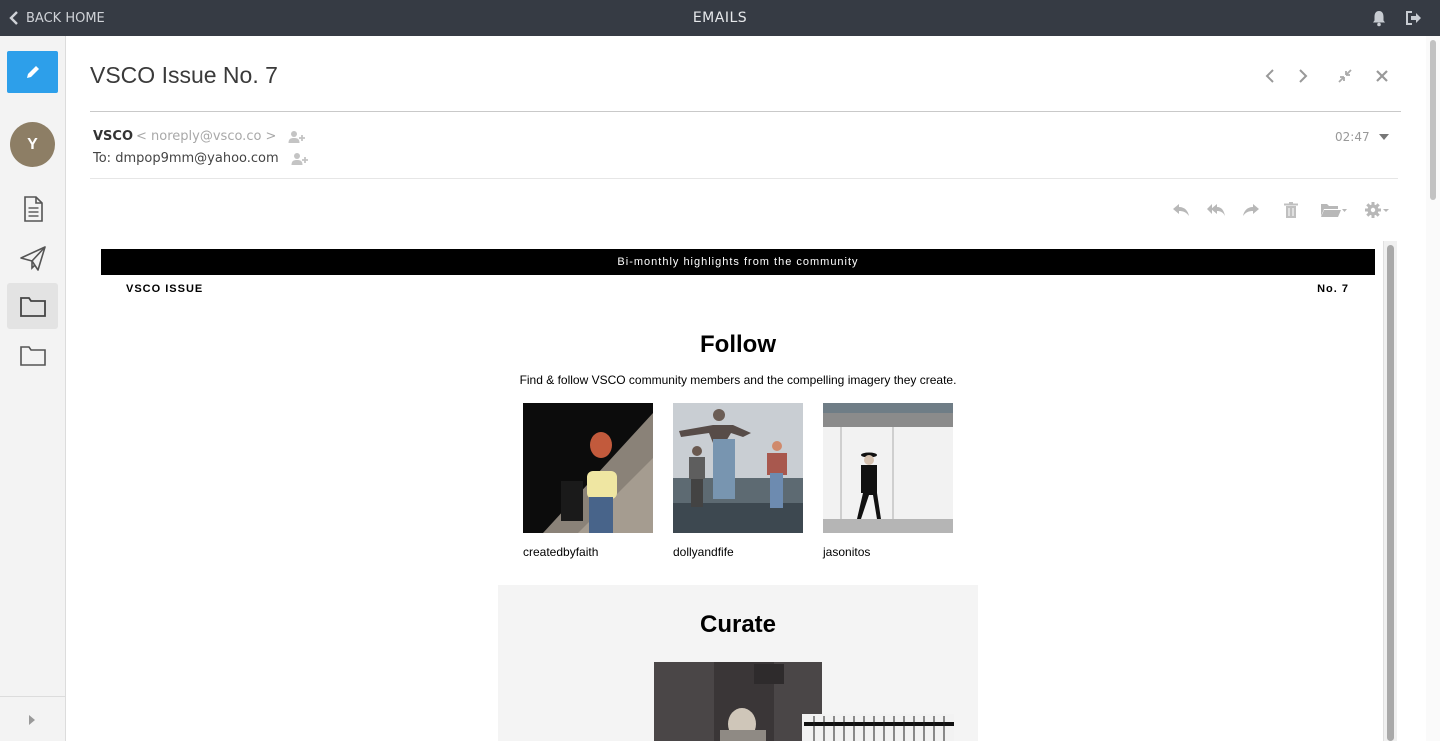  Describe the element at coordinates (1291, 210) in the screenshot. I see `trash-icon` at that location.